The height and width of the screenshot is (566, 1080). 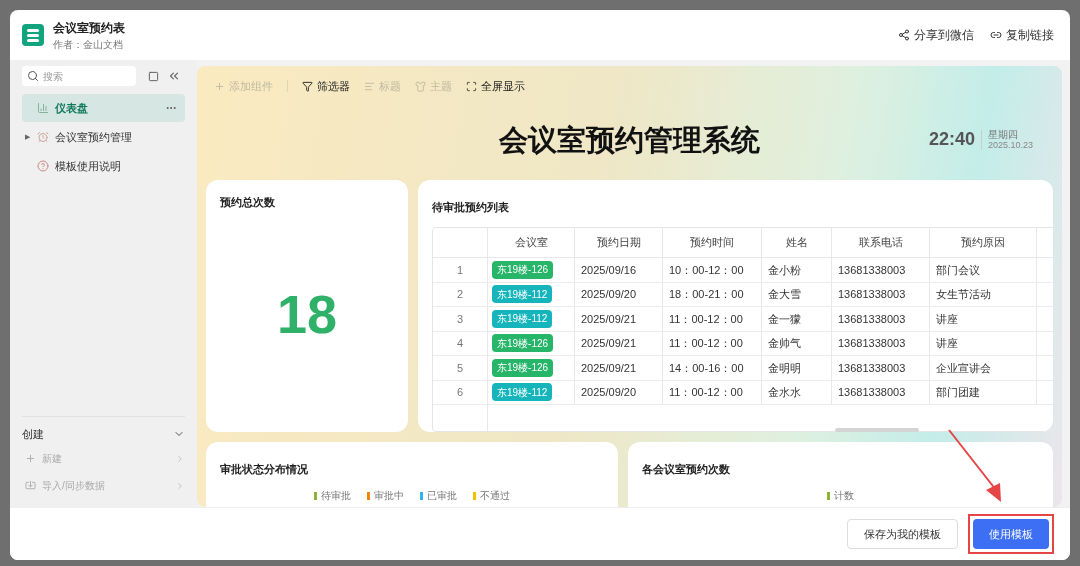 I want to click on table-cell: 企业宣讲会, so click(x=983, y=368).